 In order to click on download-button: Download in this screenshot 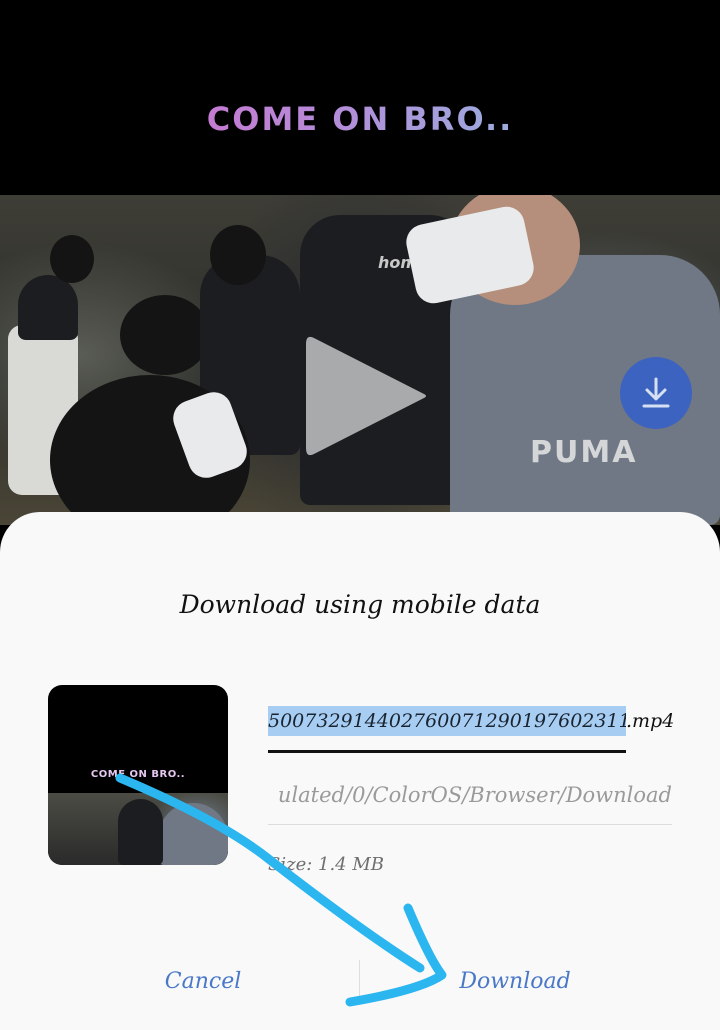, I will do `click(515, 982)`.